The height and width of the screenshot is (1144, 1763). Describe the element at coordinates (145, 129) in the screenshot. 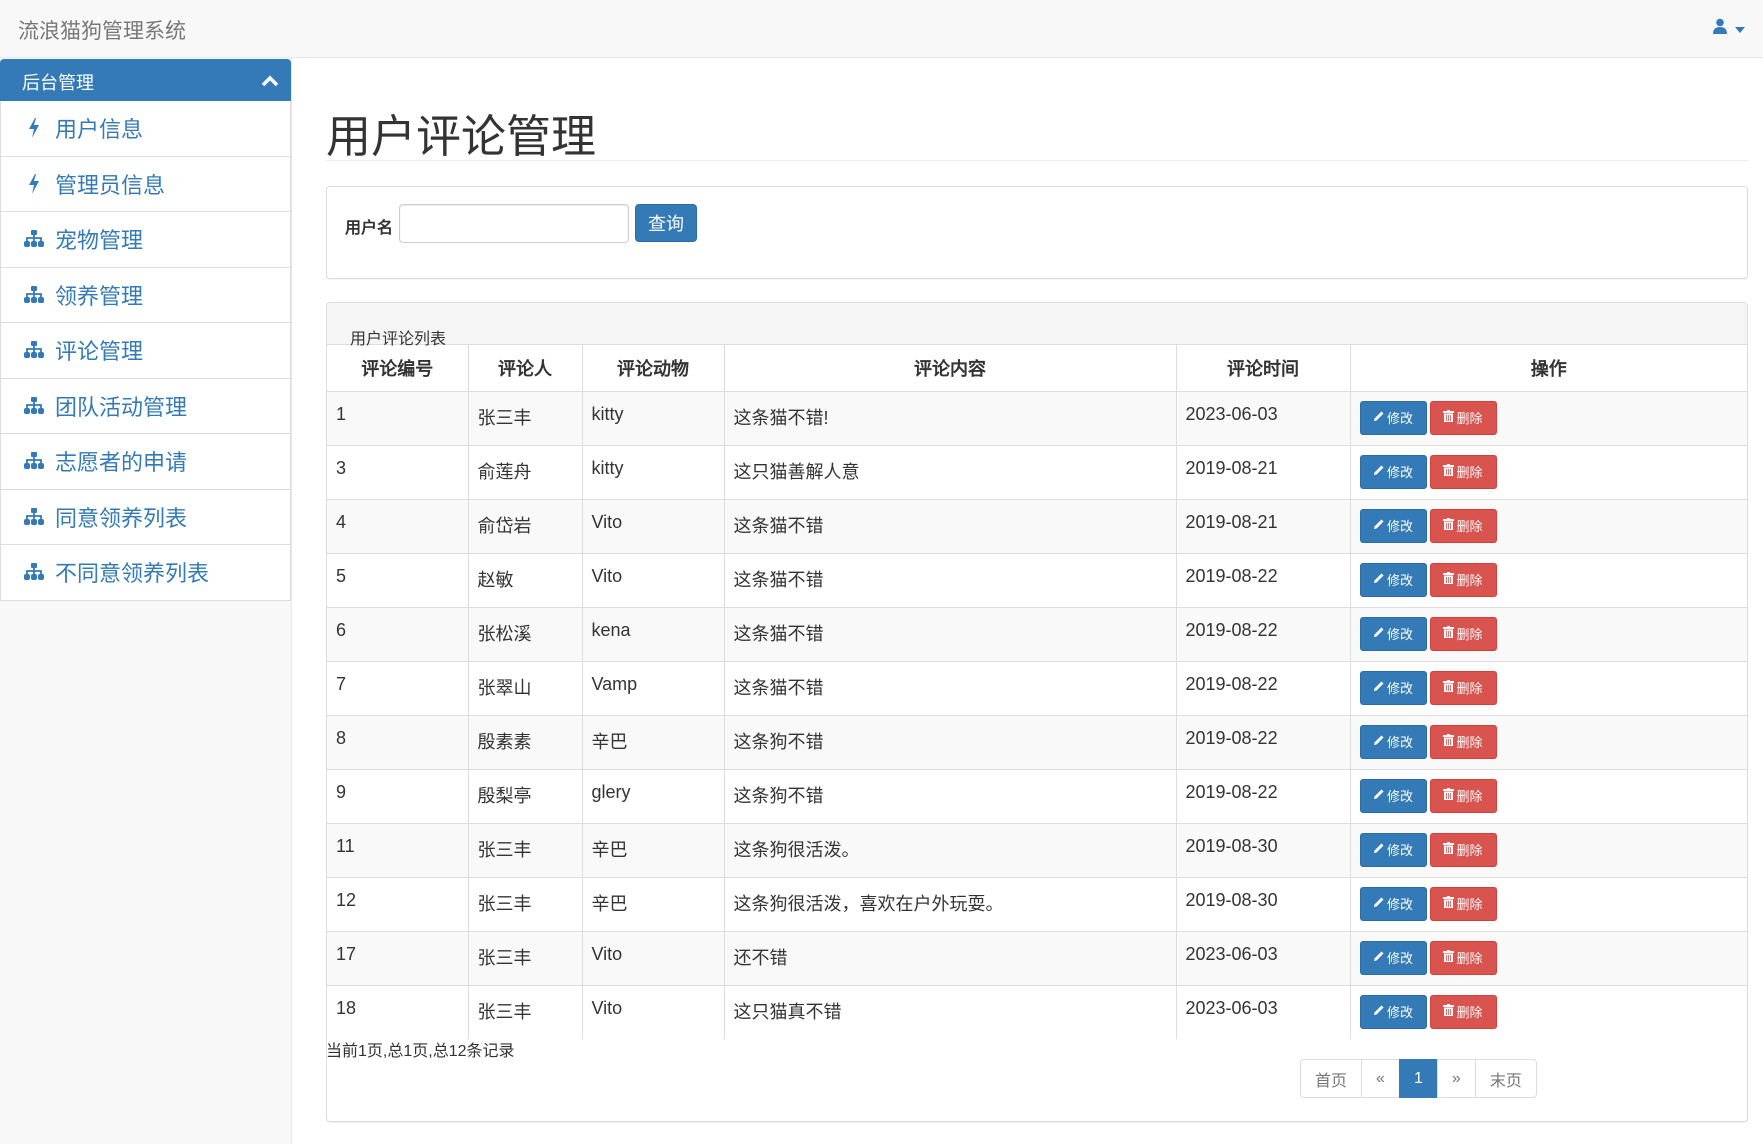

I see `sidebar-item-0: 用户信息` at that location.